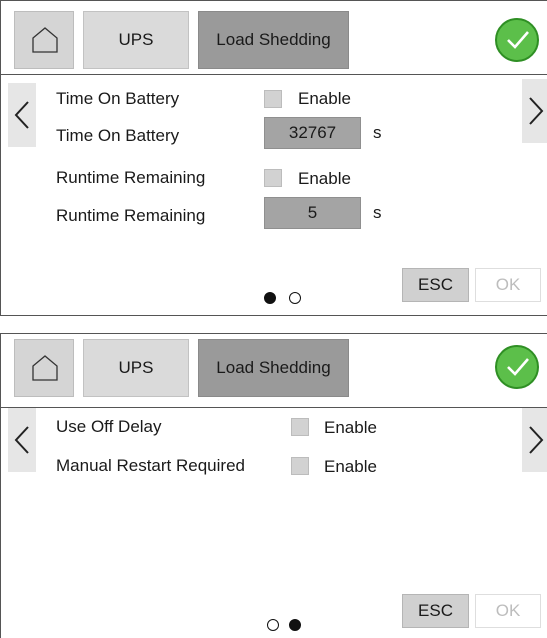  What do you see at coordinates (131, 215) in the screenshot?
I see `runtime-remaining-value-label: Runtime Remaining` at bounding box center [131, 215].